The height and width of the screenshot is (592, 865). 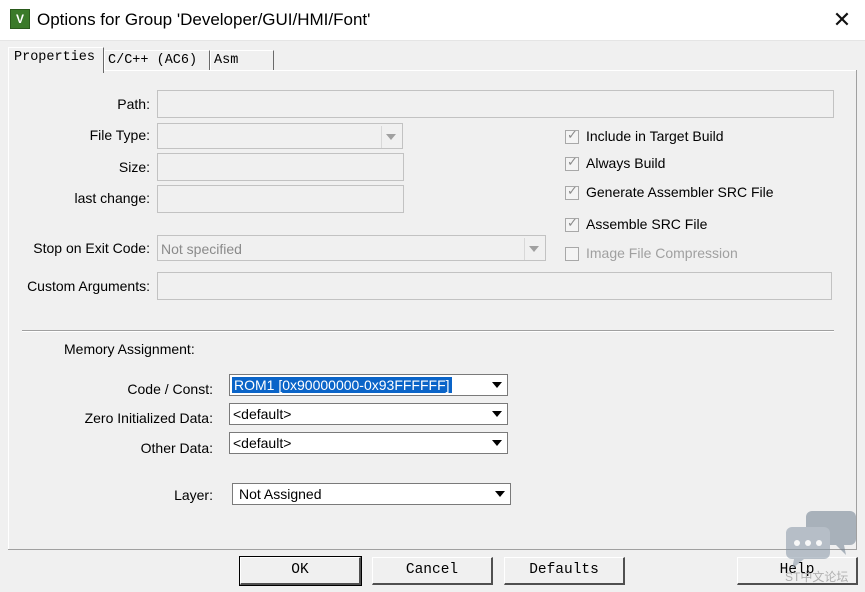 What do you see at coordinates (572, 136) in the screenshot?
I see `include-build-checkbox` at bounding box center [572, 136].